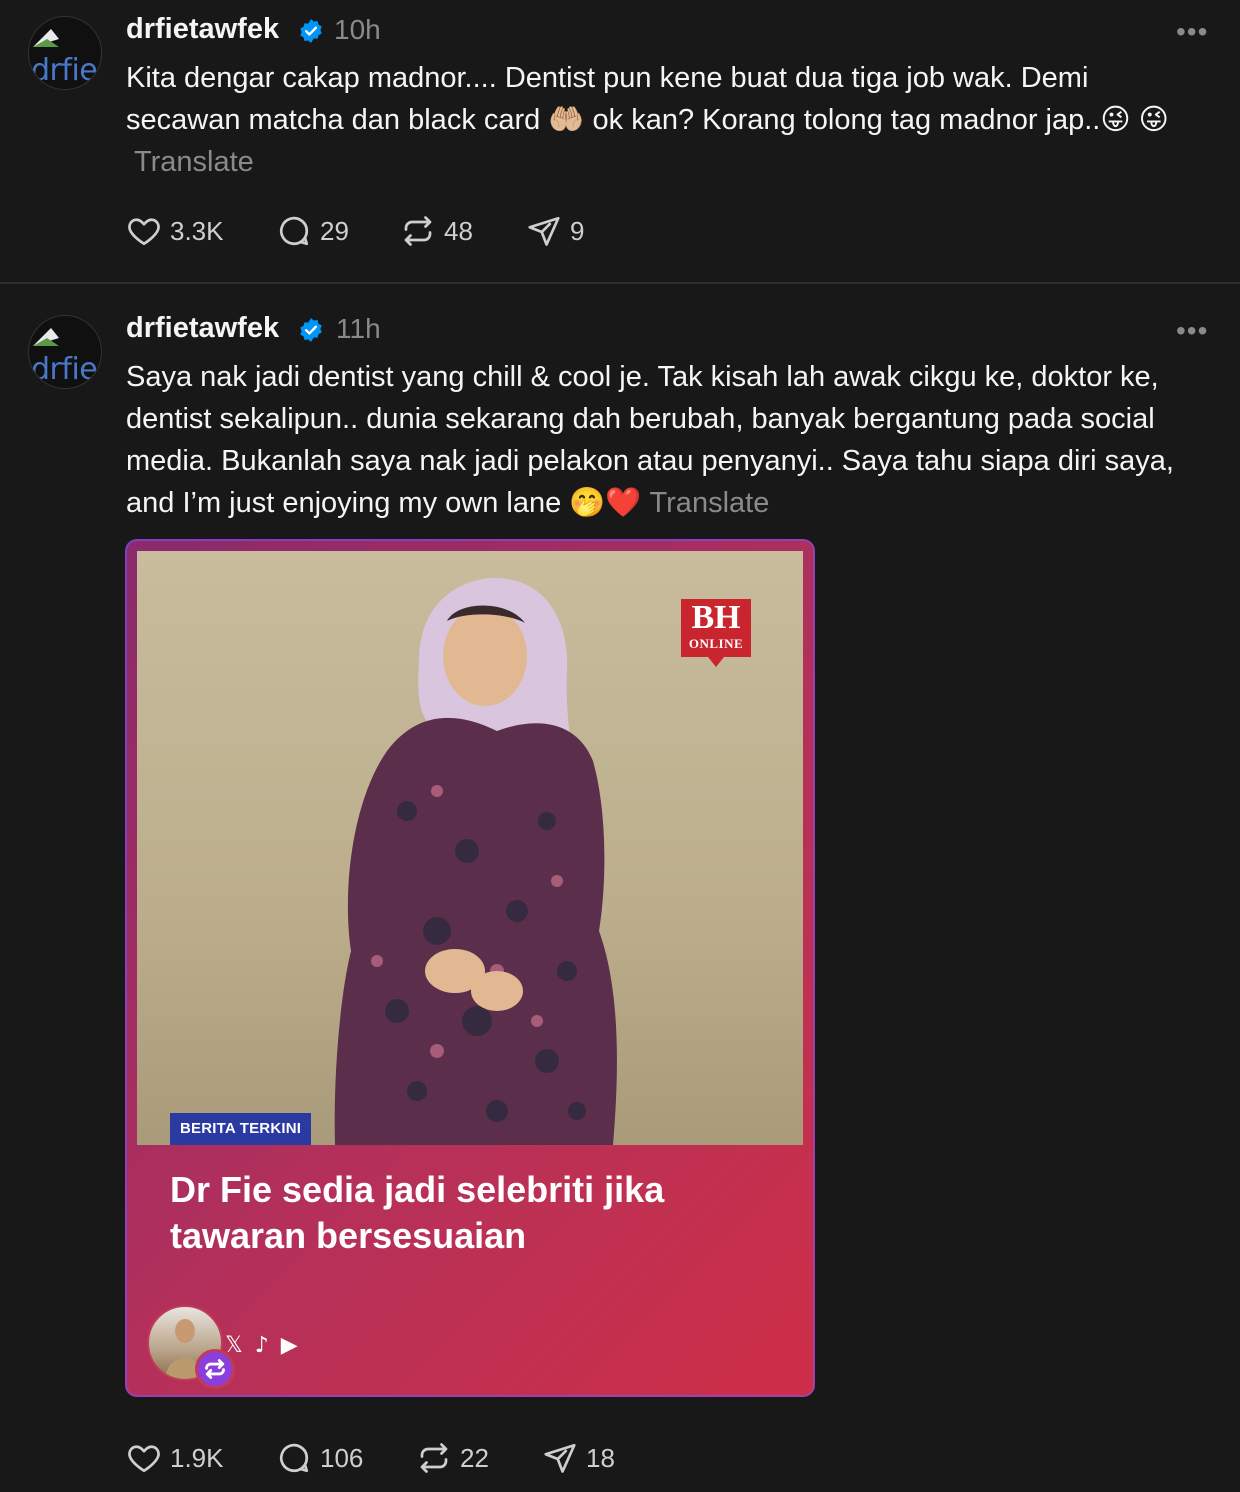 The width and height of the screenshot is (1240, 1492). Describe the element at coordinates (458, 230) in the screenshot. I see `repost-count: 48` at that location.